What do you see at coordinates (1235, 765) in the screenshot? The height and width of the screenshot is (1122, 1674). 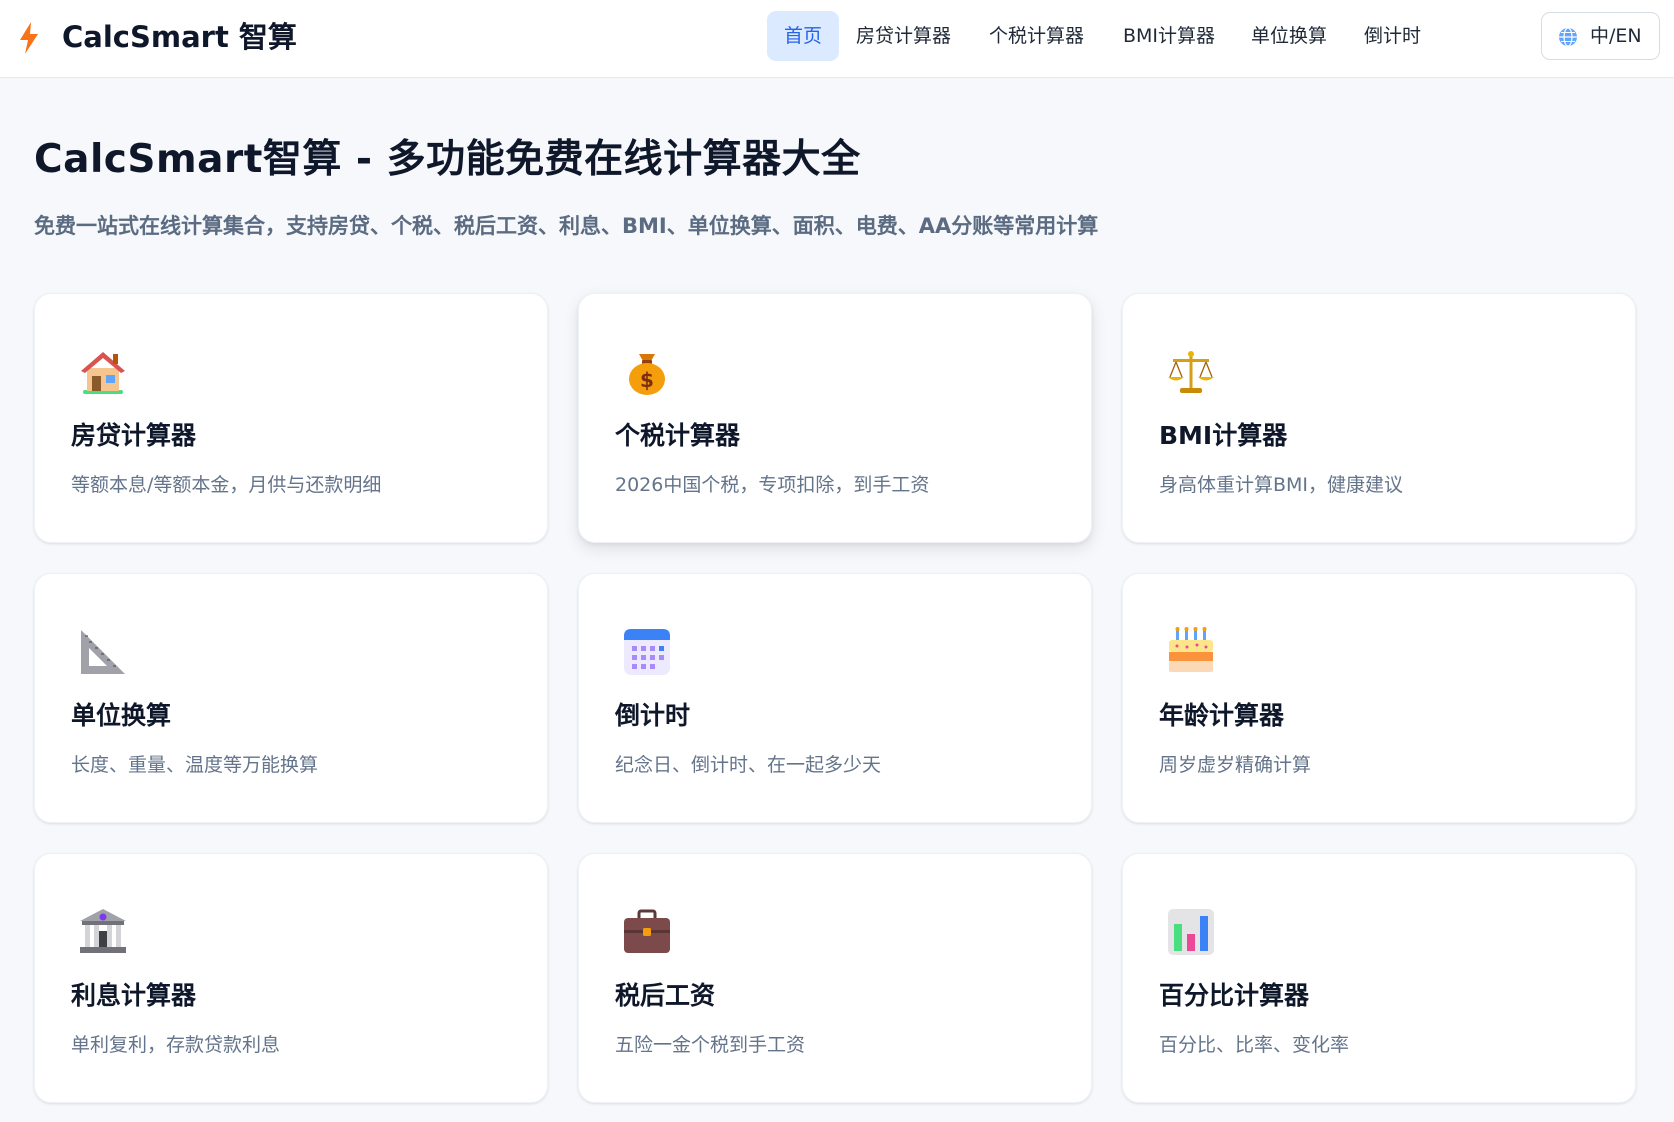 I see `card-description: 周岁虚岁精确计算` at bounding box center [1235, 765].